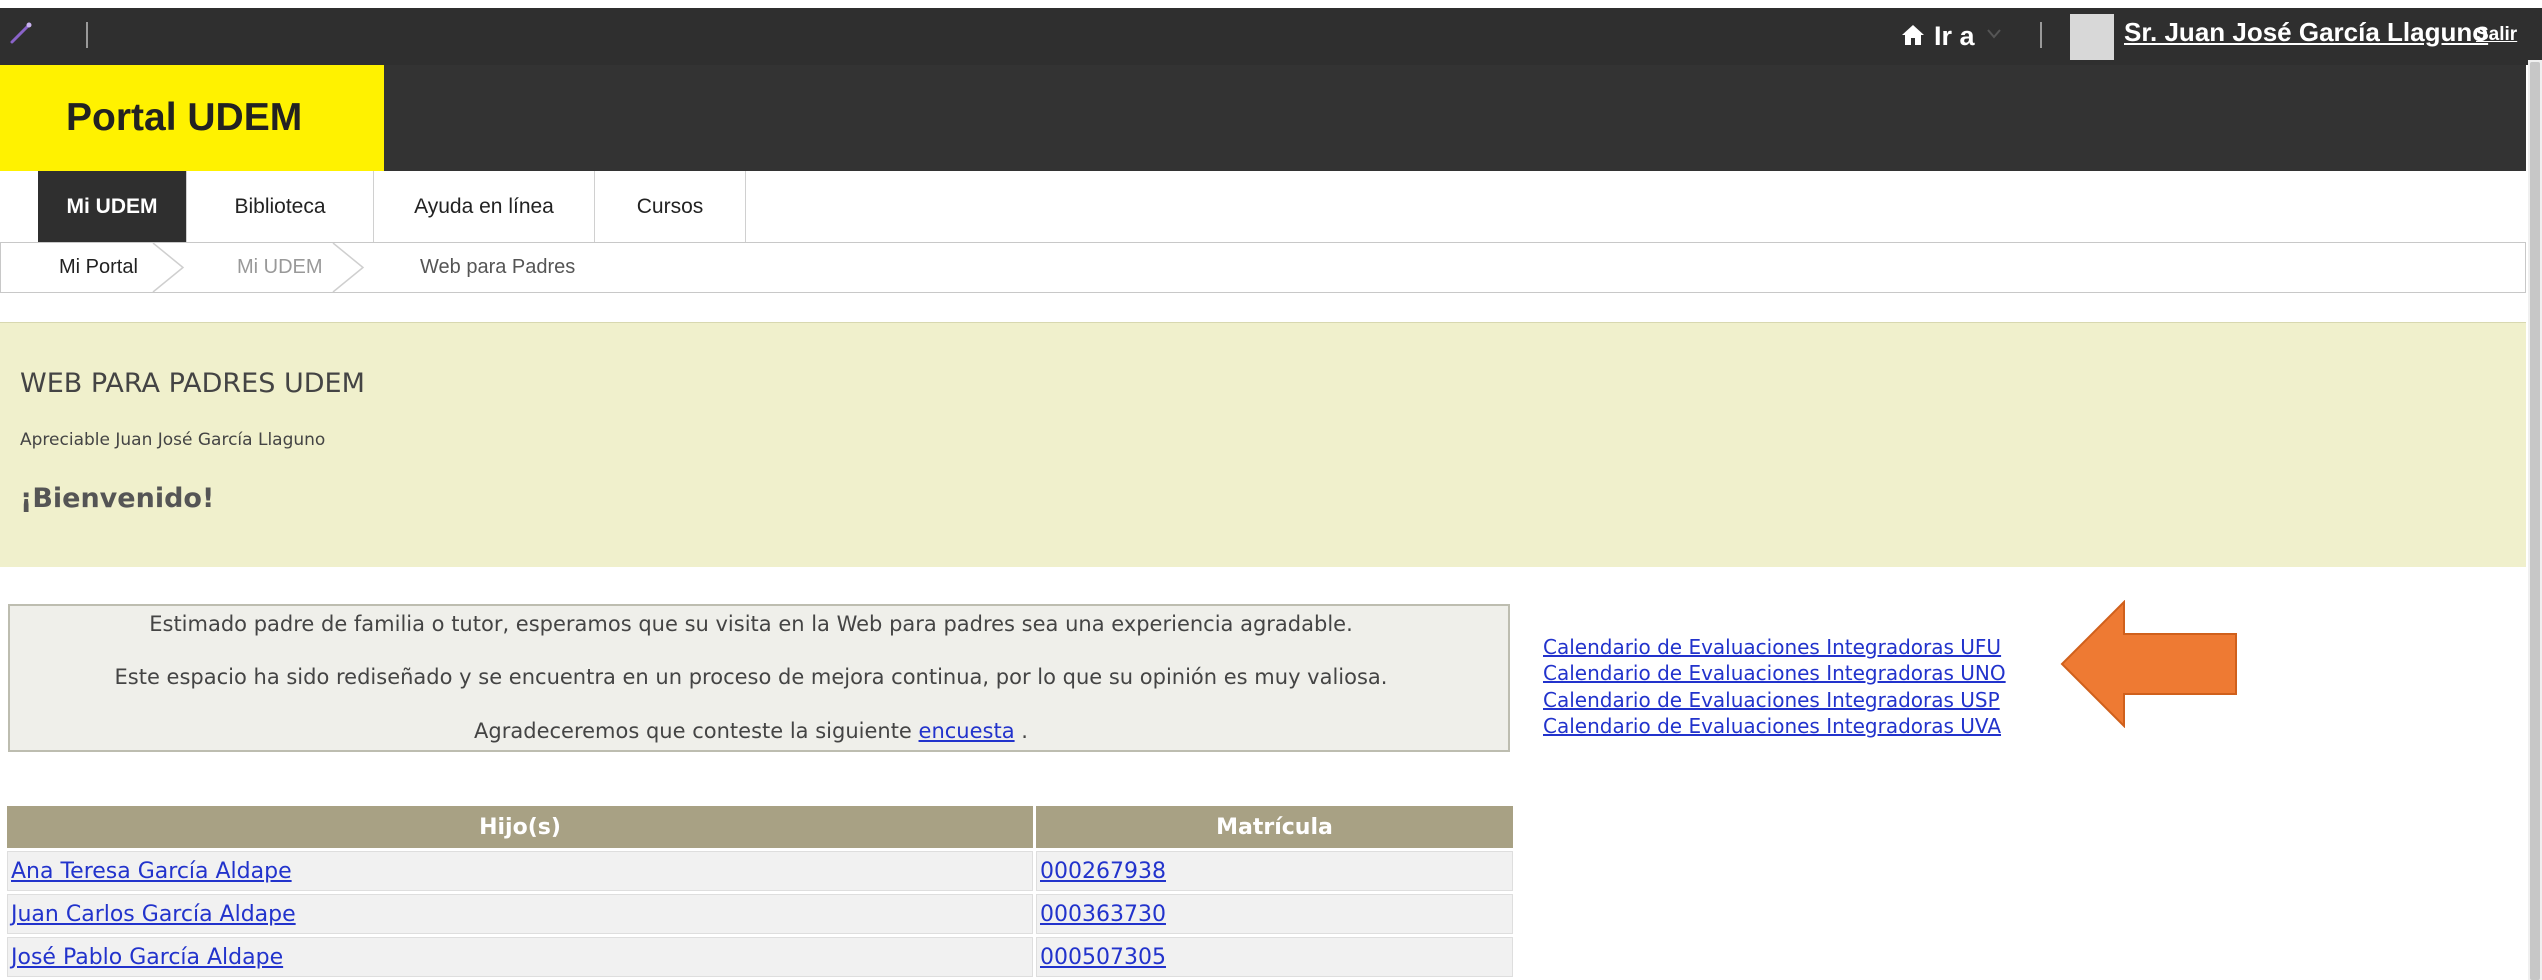 Image resolution: width=2542 pixels, height=980 pixels. Describe the element at coordinates (21, 33) in the screenshot. I see `magic-wand-icon` at that location.